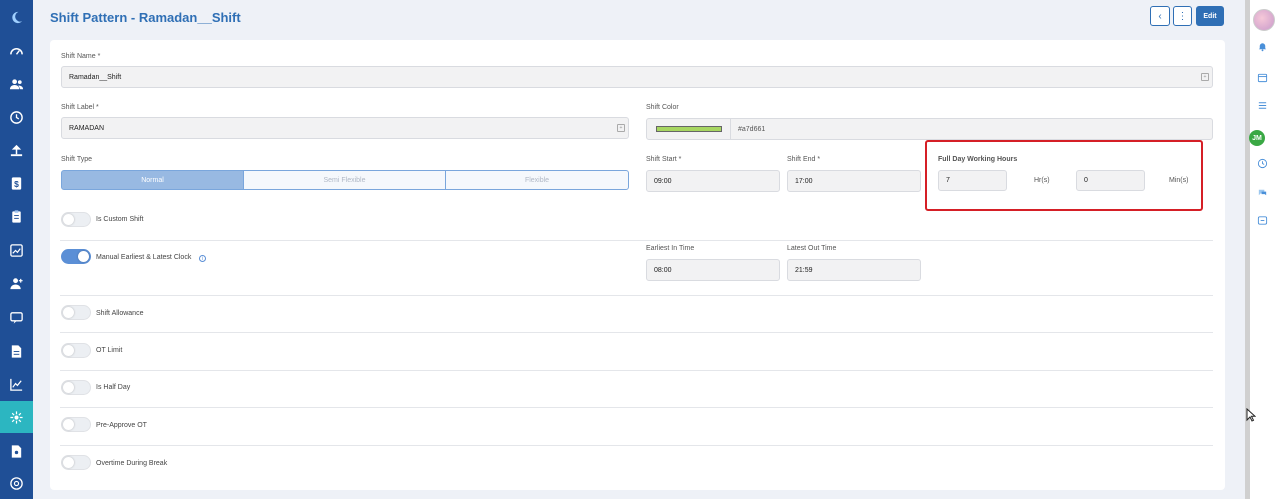 The image size is (1280, 499). Describe the element at coordinates (854, 181) in the screenshot. I see `shift-end-field: 17:00` at that location.